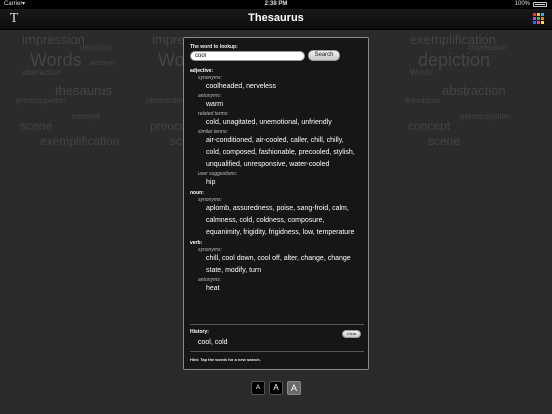 This screenshot has width=552, height=414. I want to click on history-label: History:, so click(199, 332).